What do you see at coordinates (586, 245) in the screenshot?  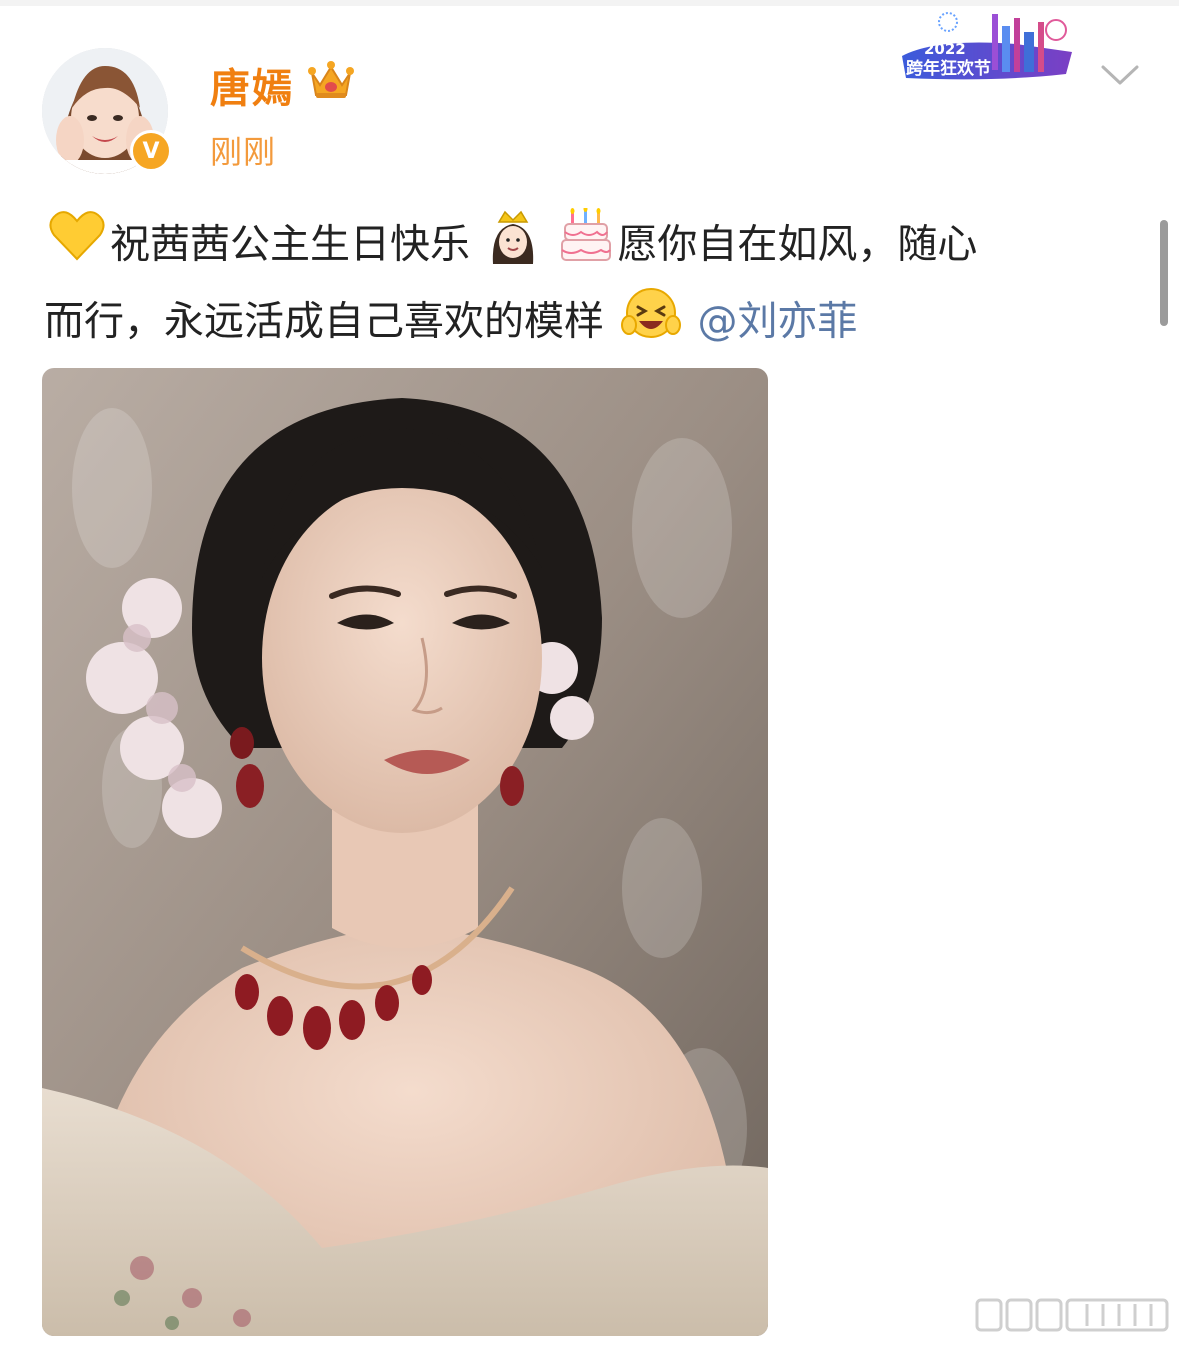 I see `birthday-cake-icon` at bounding box center [586, 245].